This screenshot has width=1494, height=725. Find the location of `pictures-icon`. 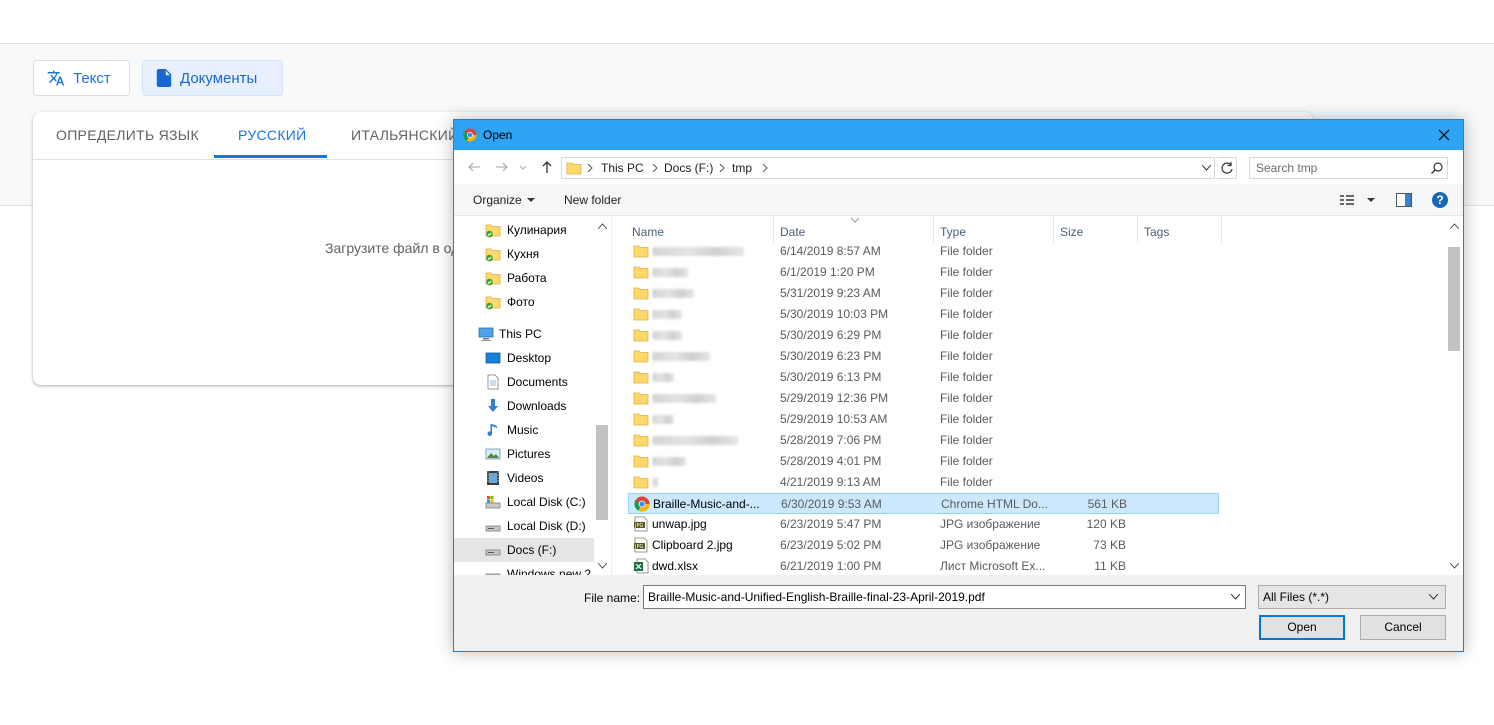

pictures-icon is located at coordinates (493, 454).